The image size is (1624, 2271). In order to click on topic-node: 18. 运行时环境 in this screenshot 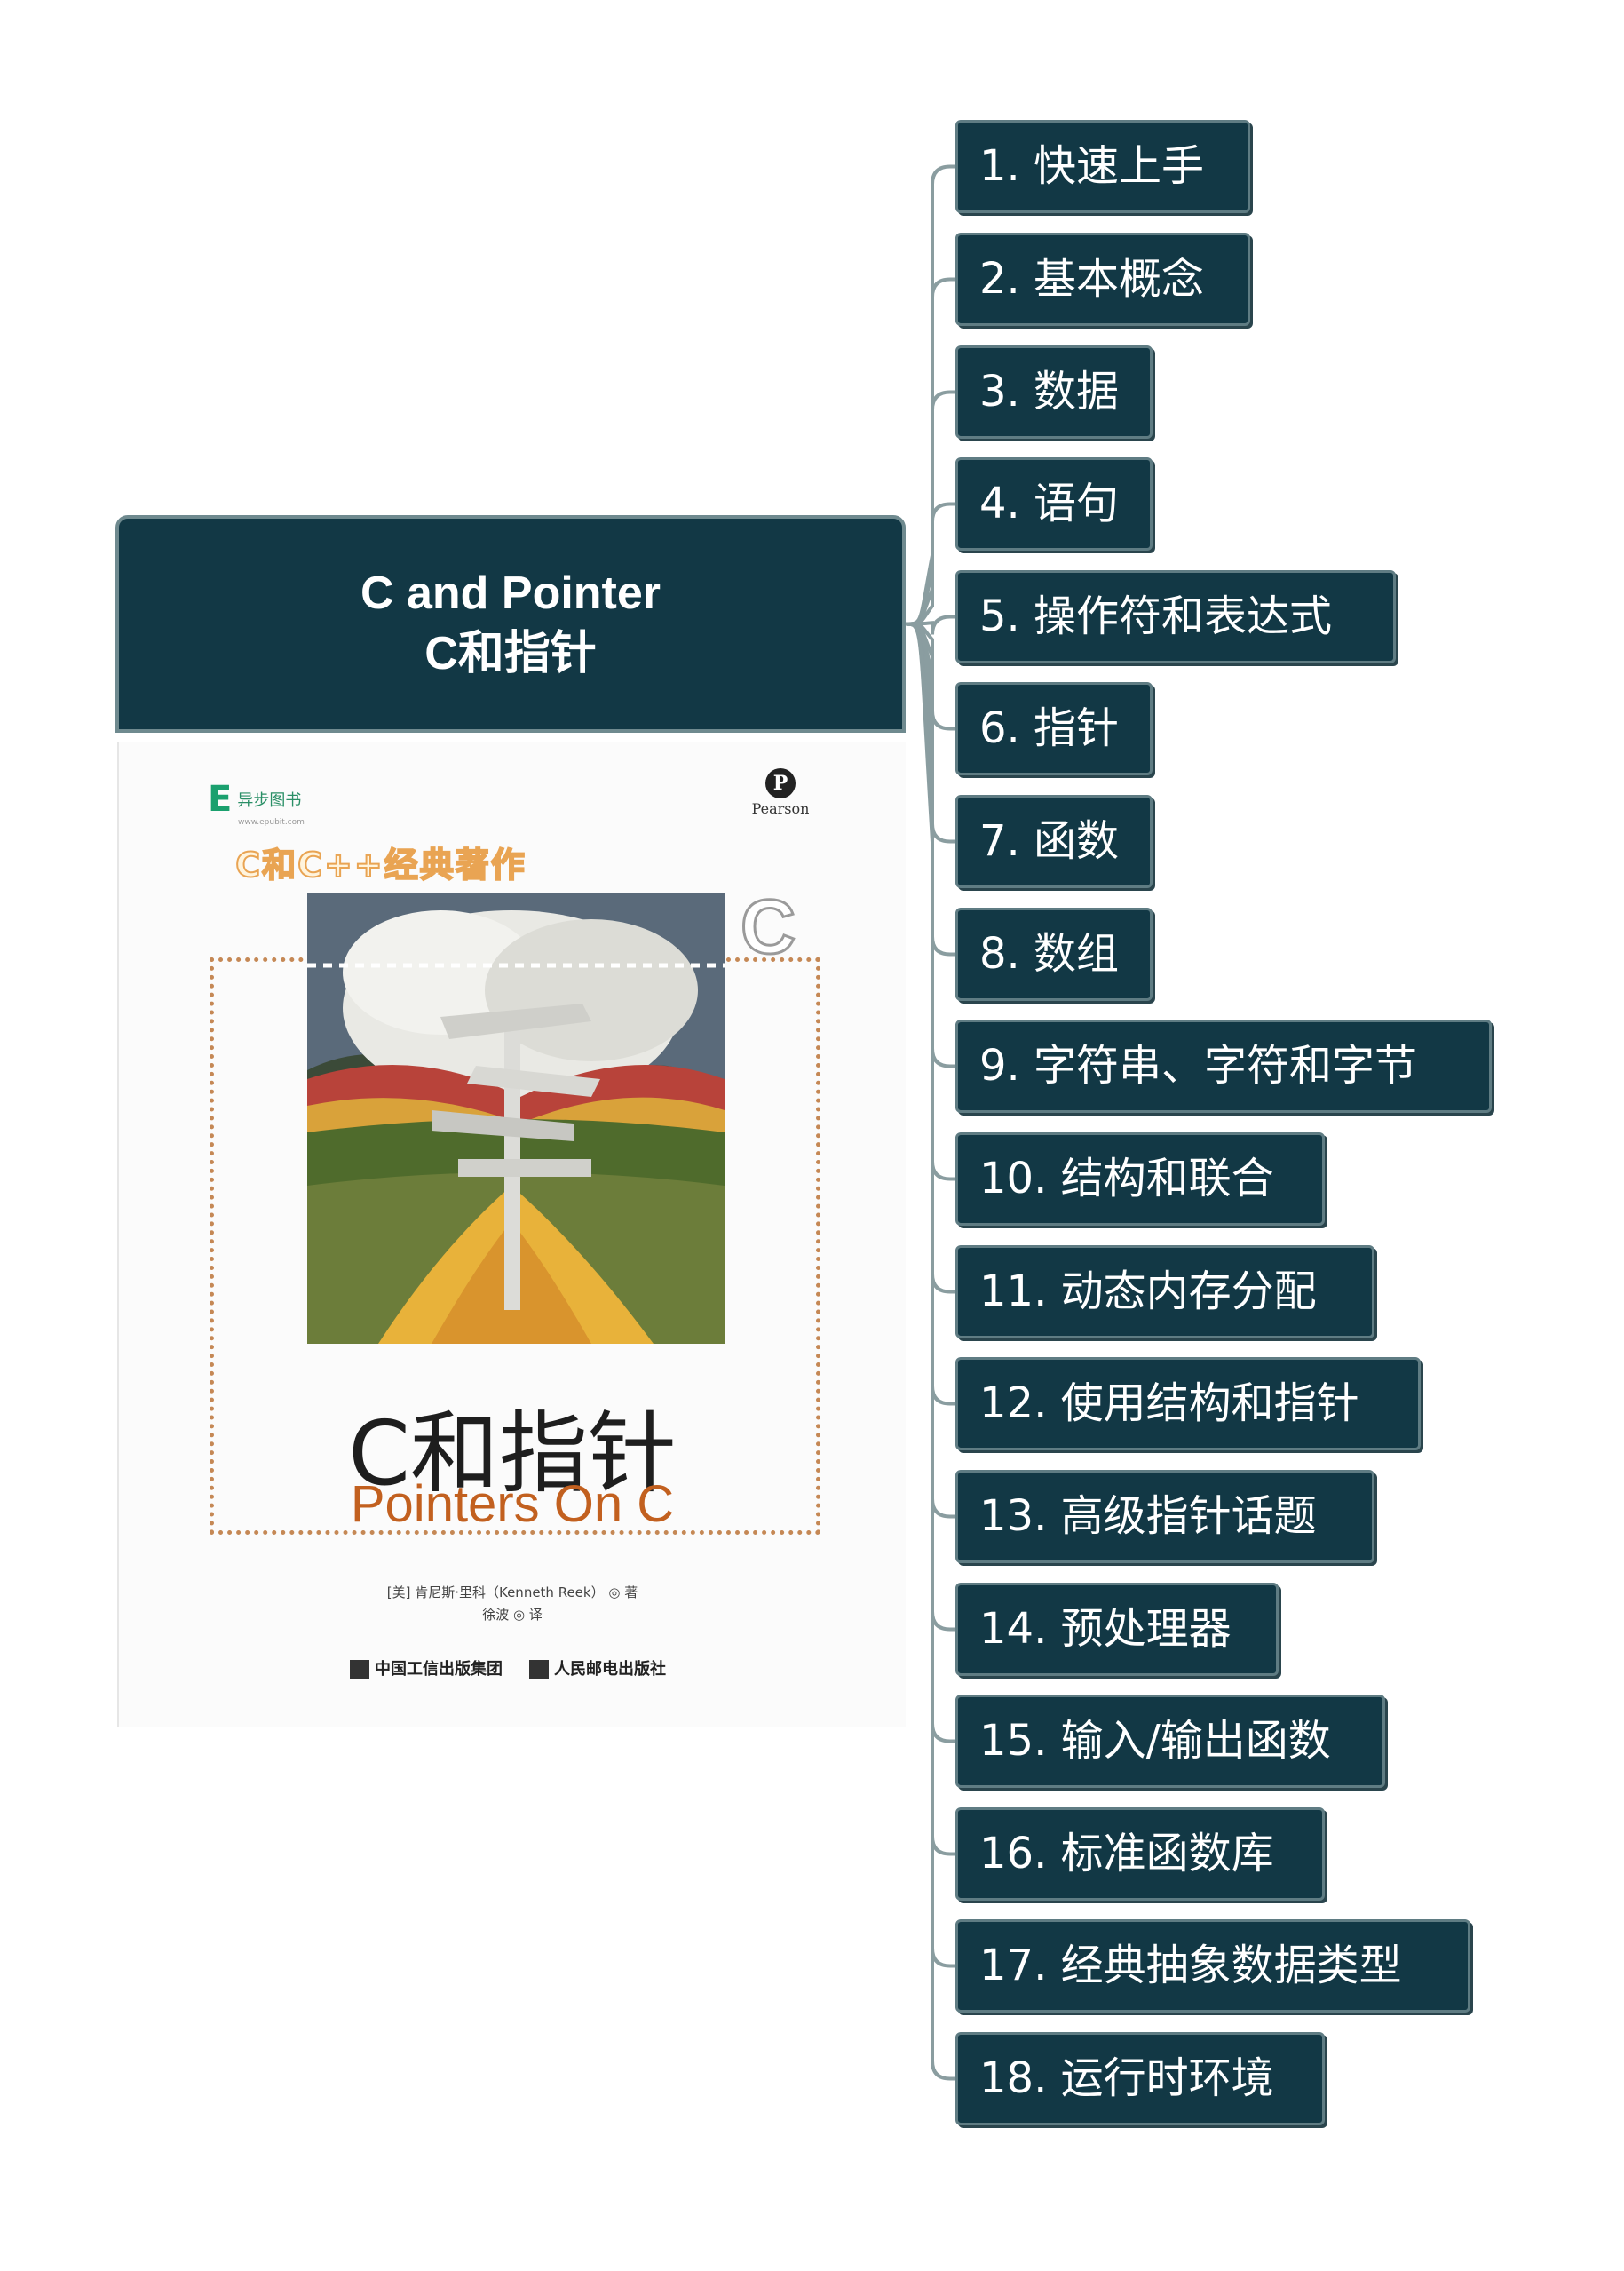, I will do `click(1140, 2078)`.